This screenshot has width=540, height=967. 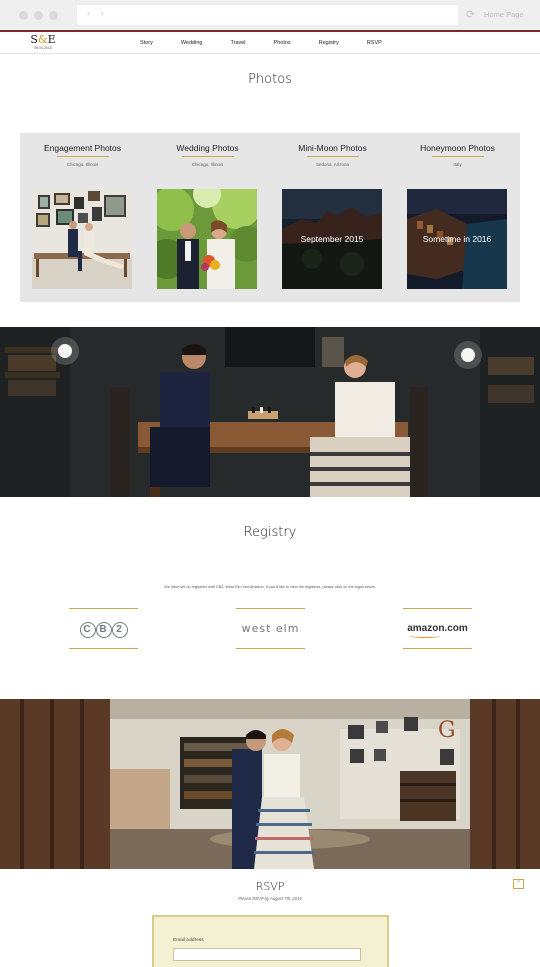 I want to click on nav-story: Story, so click(x=146, y=43).